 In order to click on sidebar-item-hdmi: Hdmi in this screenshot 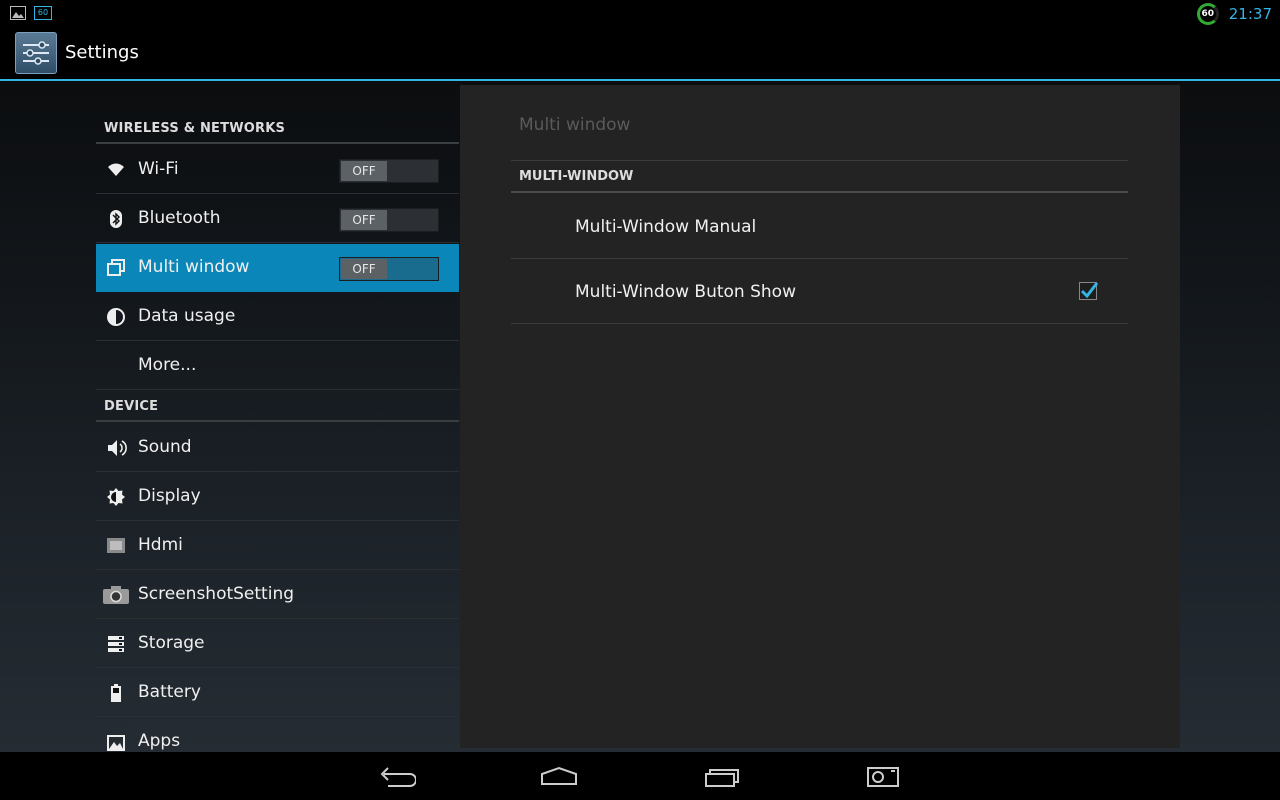, I will do `click(277, 546)`.